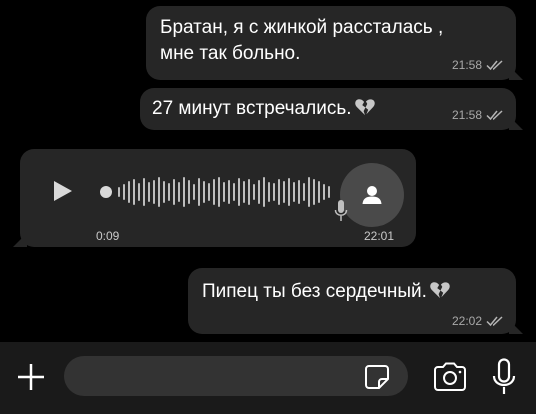 Image resolution: width=536 pixels, height=414 pixels. What do you see at coordinates (106, 192) in the screenshot?
I see `playback-scrubber` at bounding box center [106, 192].